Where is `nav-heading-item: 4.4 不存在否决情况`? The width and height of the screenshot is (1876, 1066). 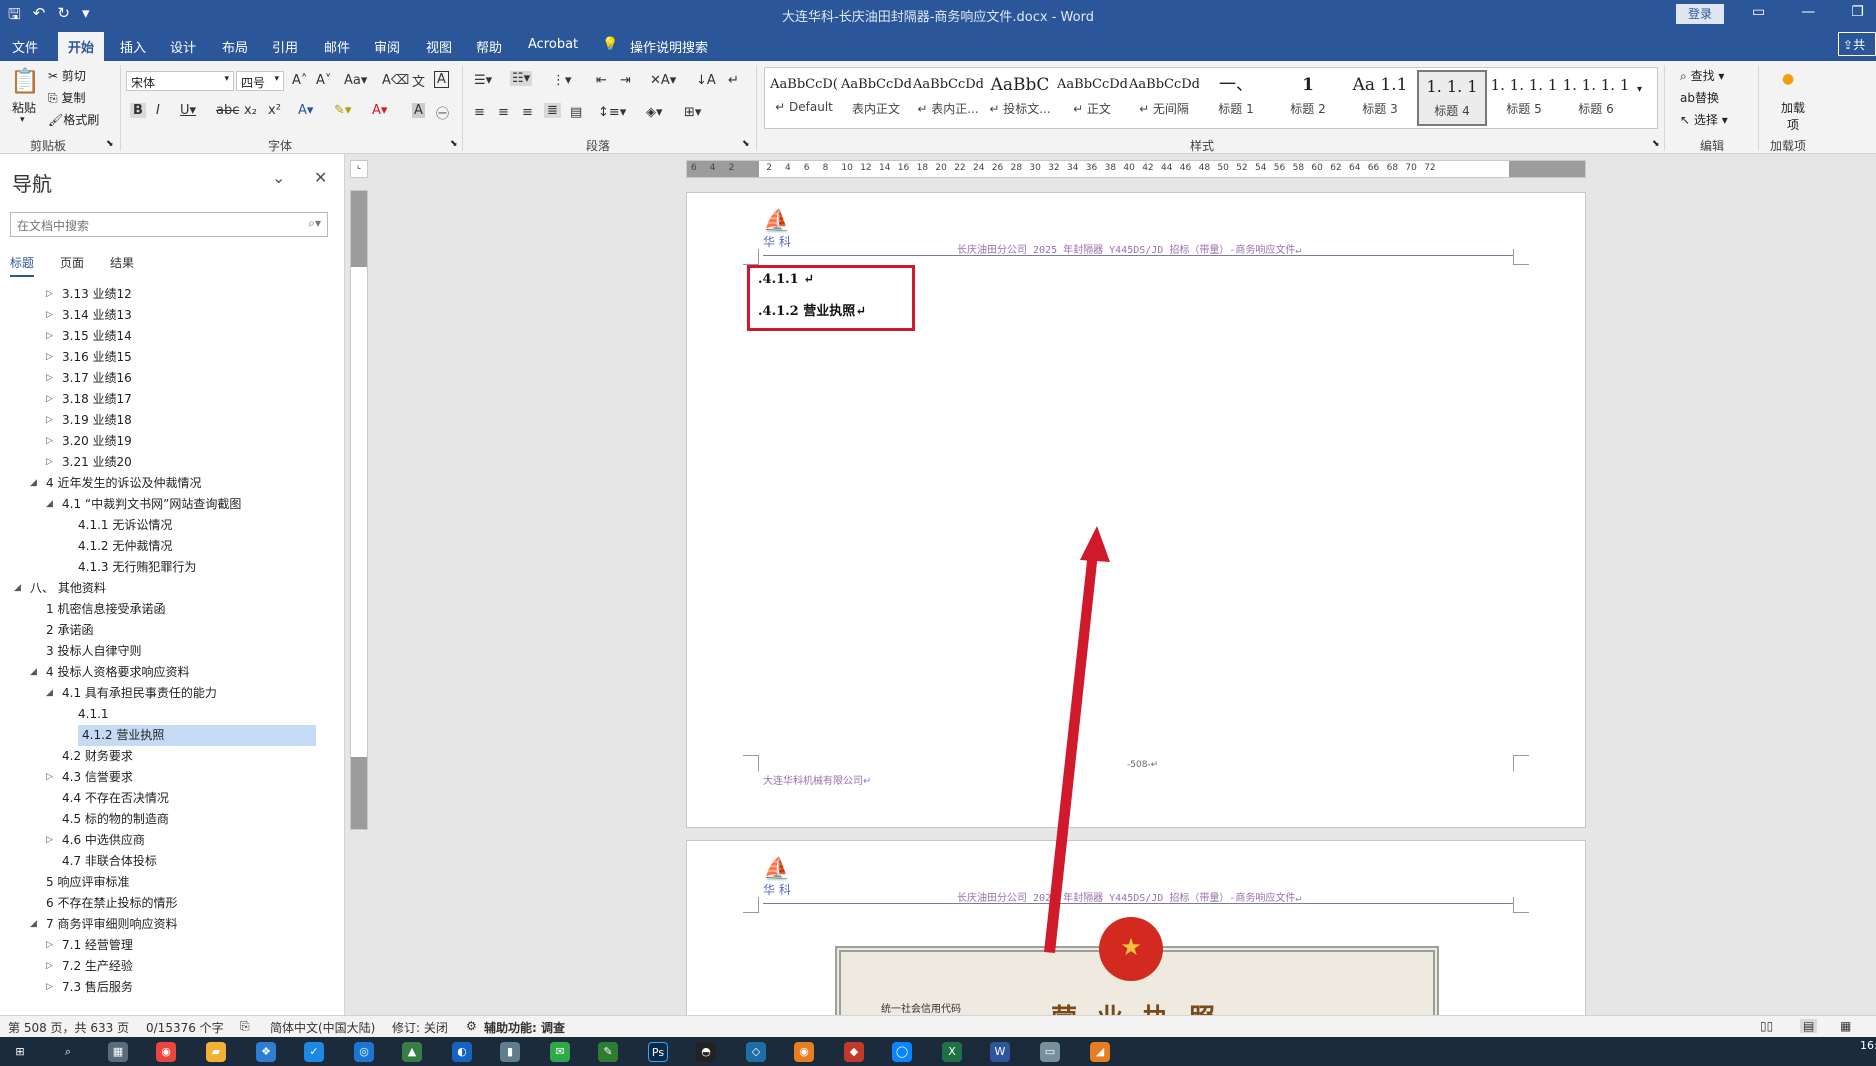 nav-heading-item: 4.4 不存在否决情况 is located at coordinates (172, 798).